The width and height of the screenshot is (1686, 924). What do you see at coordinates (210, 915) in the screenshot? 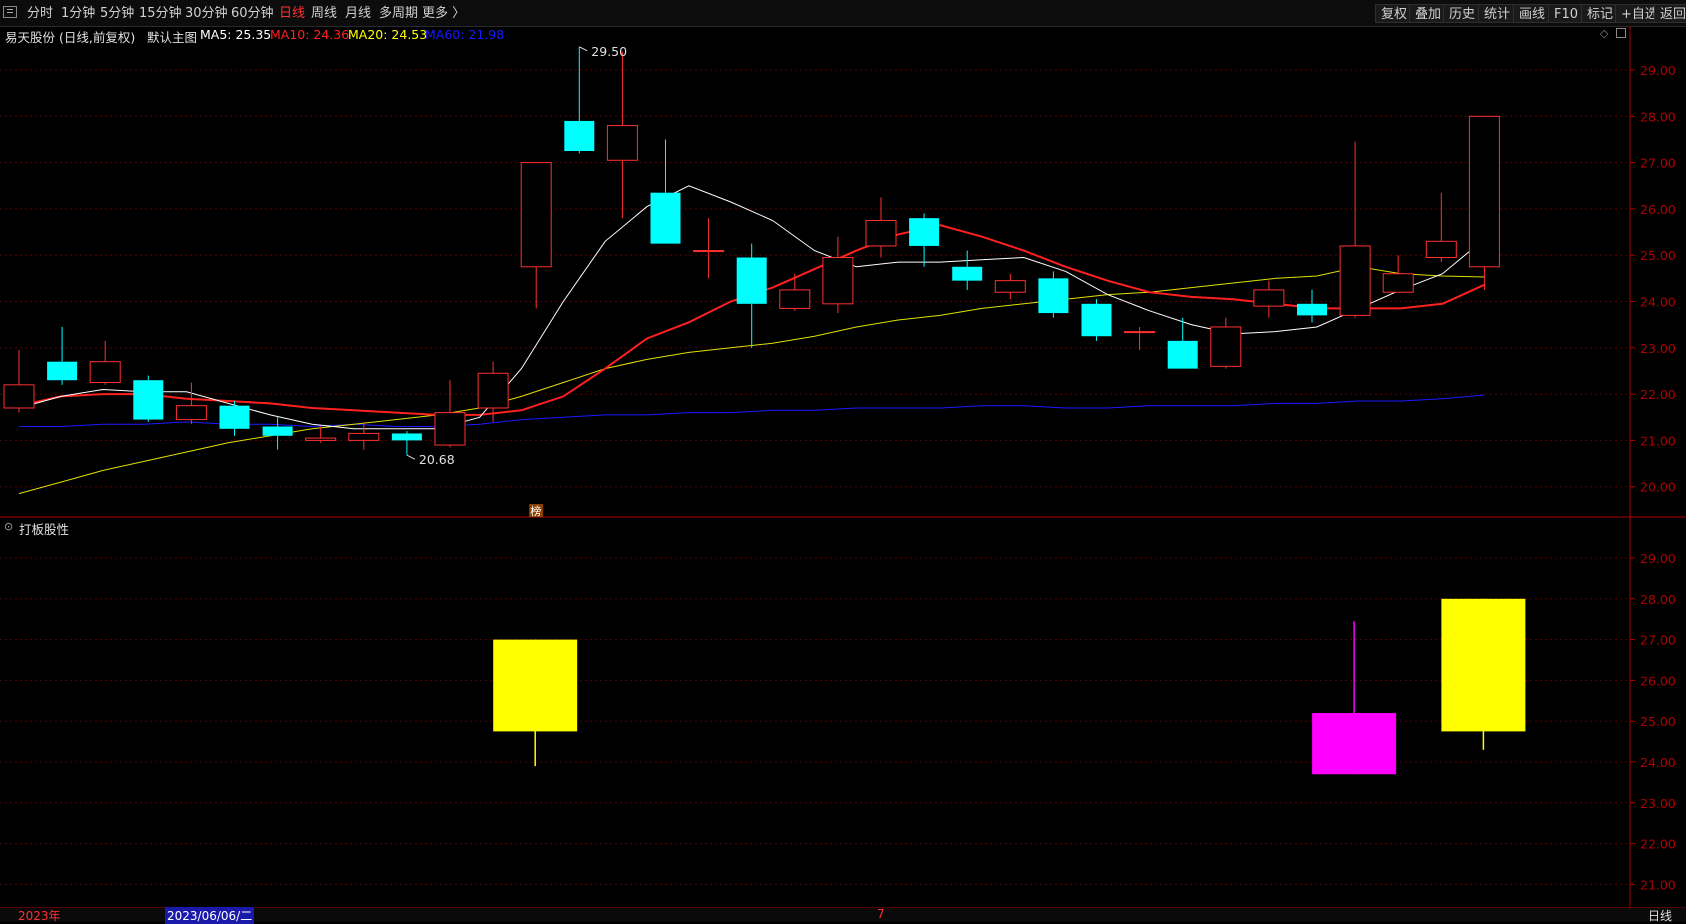
I see `cursor-date-label: 2023/06/06/二` at bounding box center [210, 915].